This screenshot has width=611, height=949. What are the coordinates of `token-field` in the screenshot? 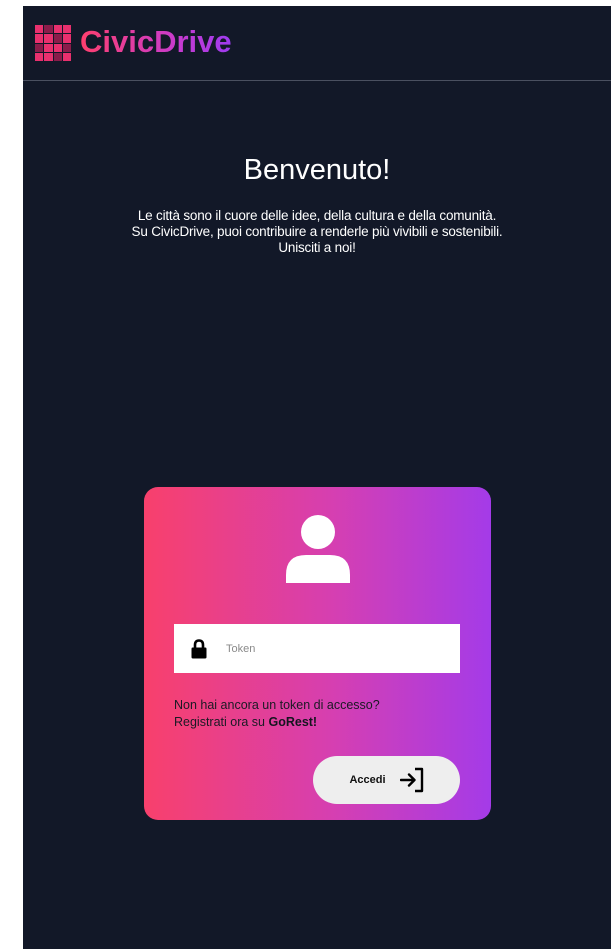 It's located at (317, 648).